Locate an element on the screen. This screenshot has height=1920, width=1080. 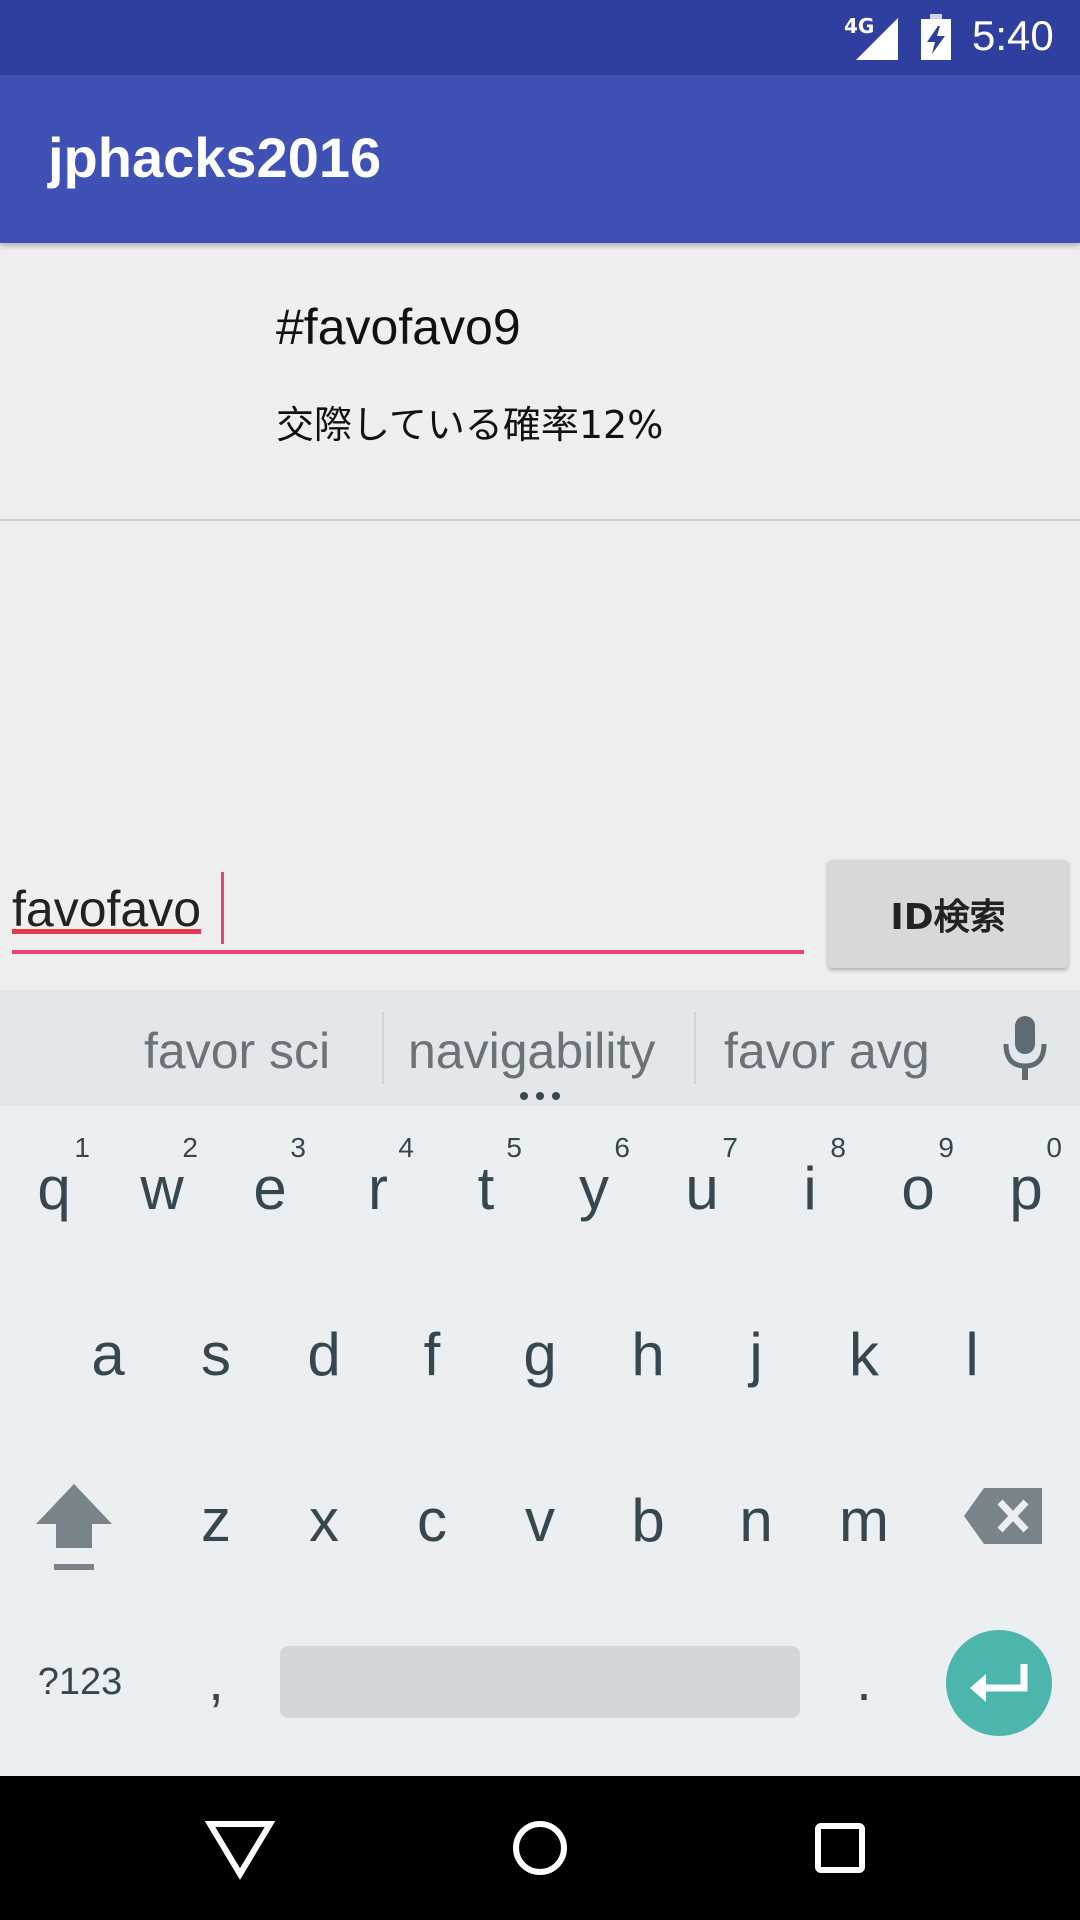
suggestion-strip: favor sci navigability favor avg is located at coordinates (540, 1048).